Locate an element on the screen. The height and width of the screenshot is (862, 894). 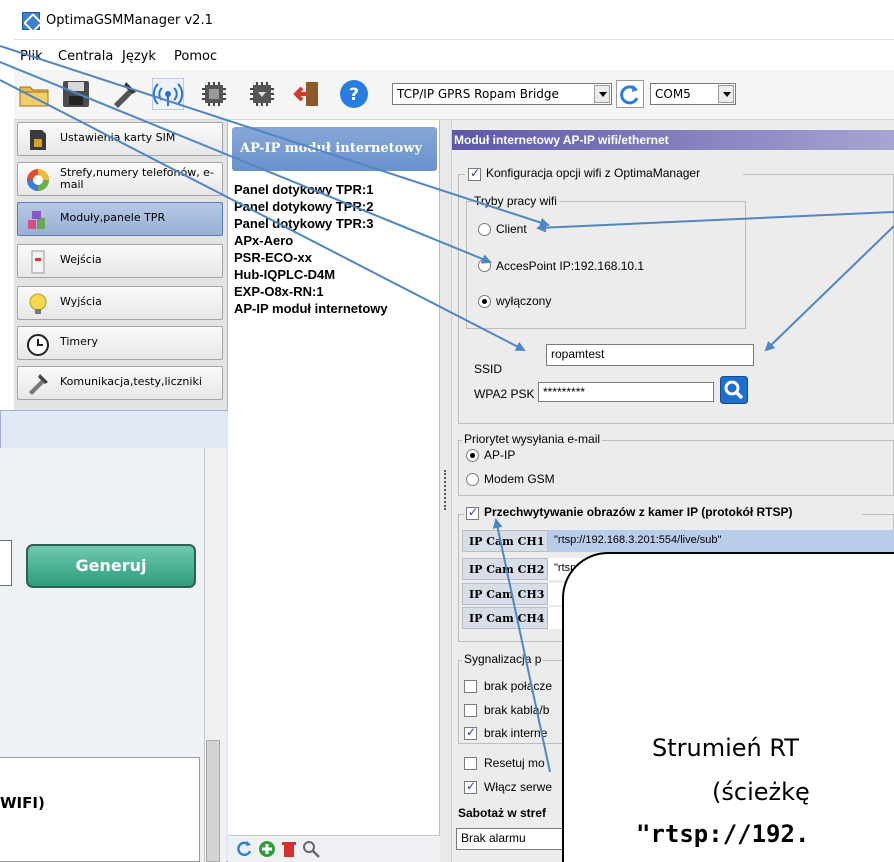
module-item-apx-aero: APx-Aero is located at coordinates (263, 240).